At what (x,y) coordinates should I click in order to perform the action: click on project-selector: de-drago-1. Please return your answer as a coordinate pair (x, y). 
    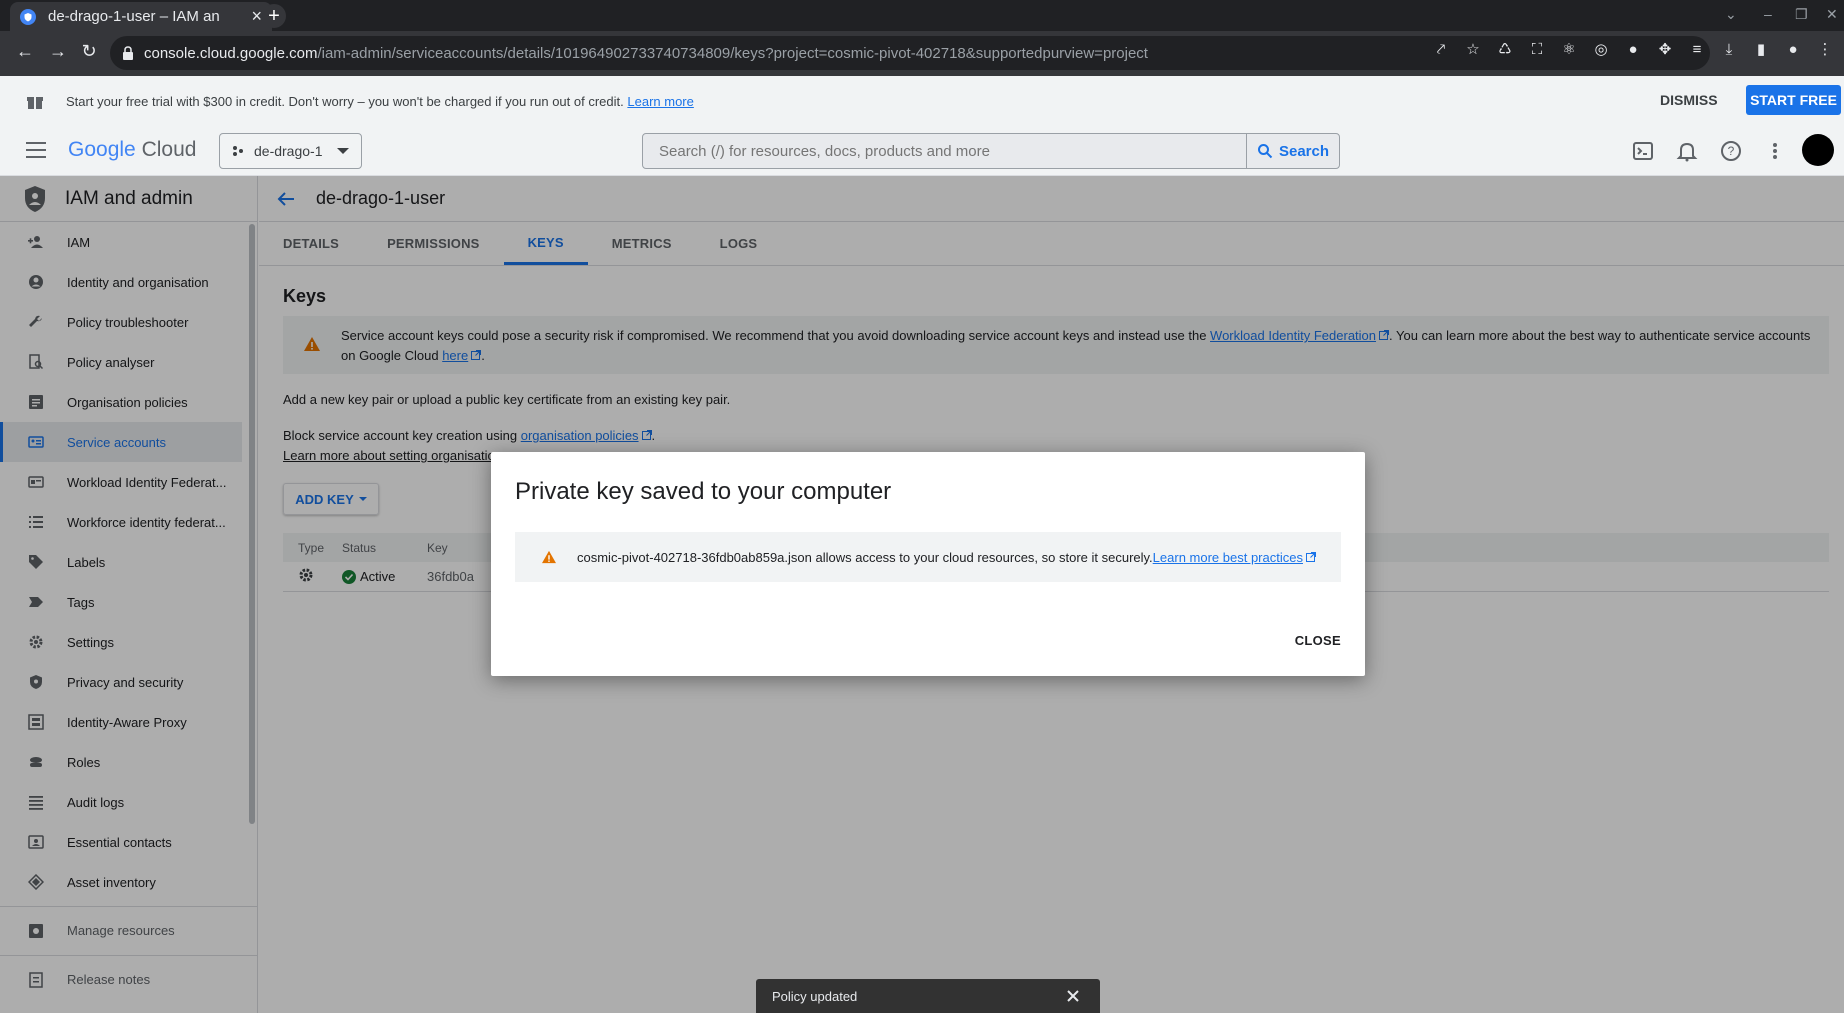
    Looking at the image, I should click on (290, 151).